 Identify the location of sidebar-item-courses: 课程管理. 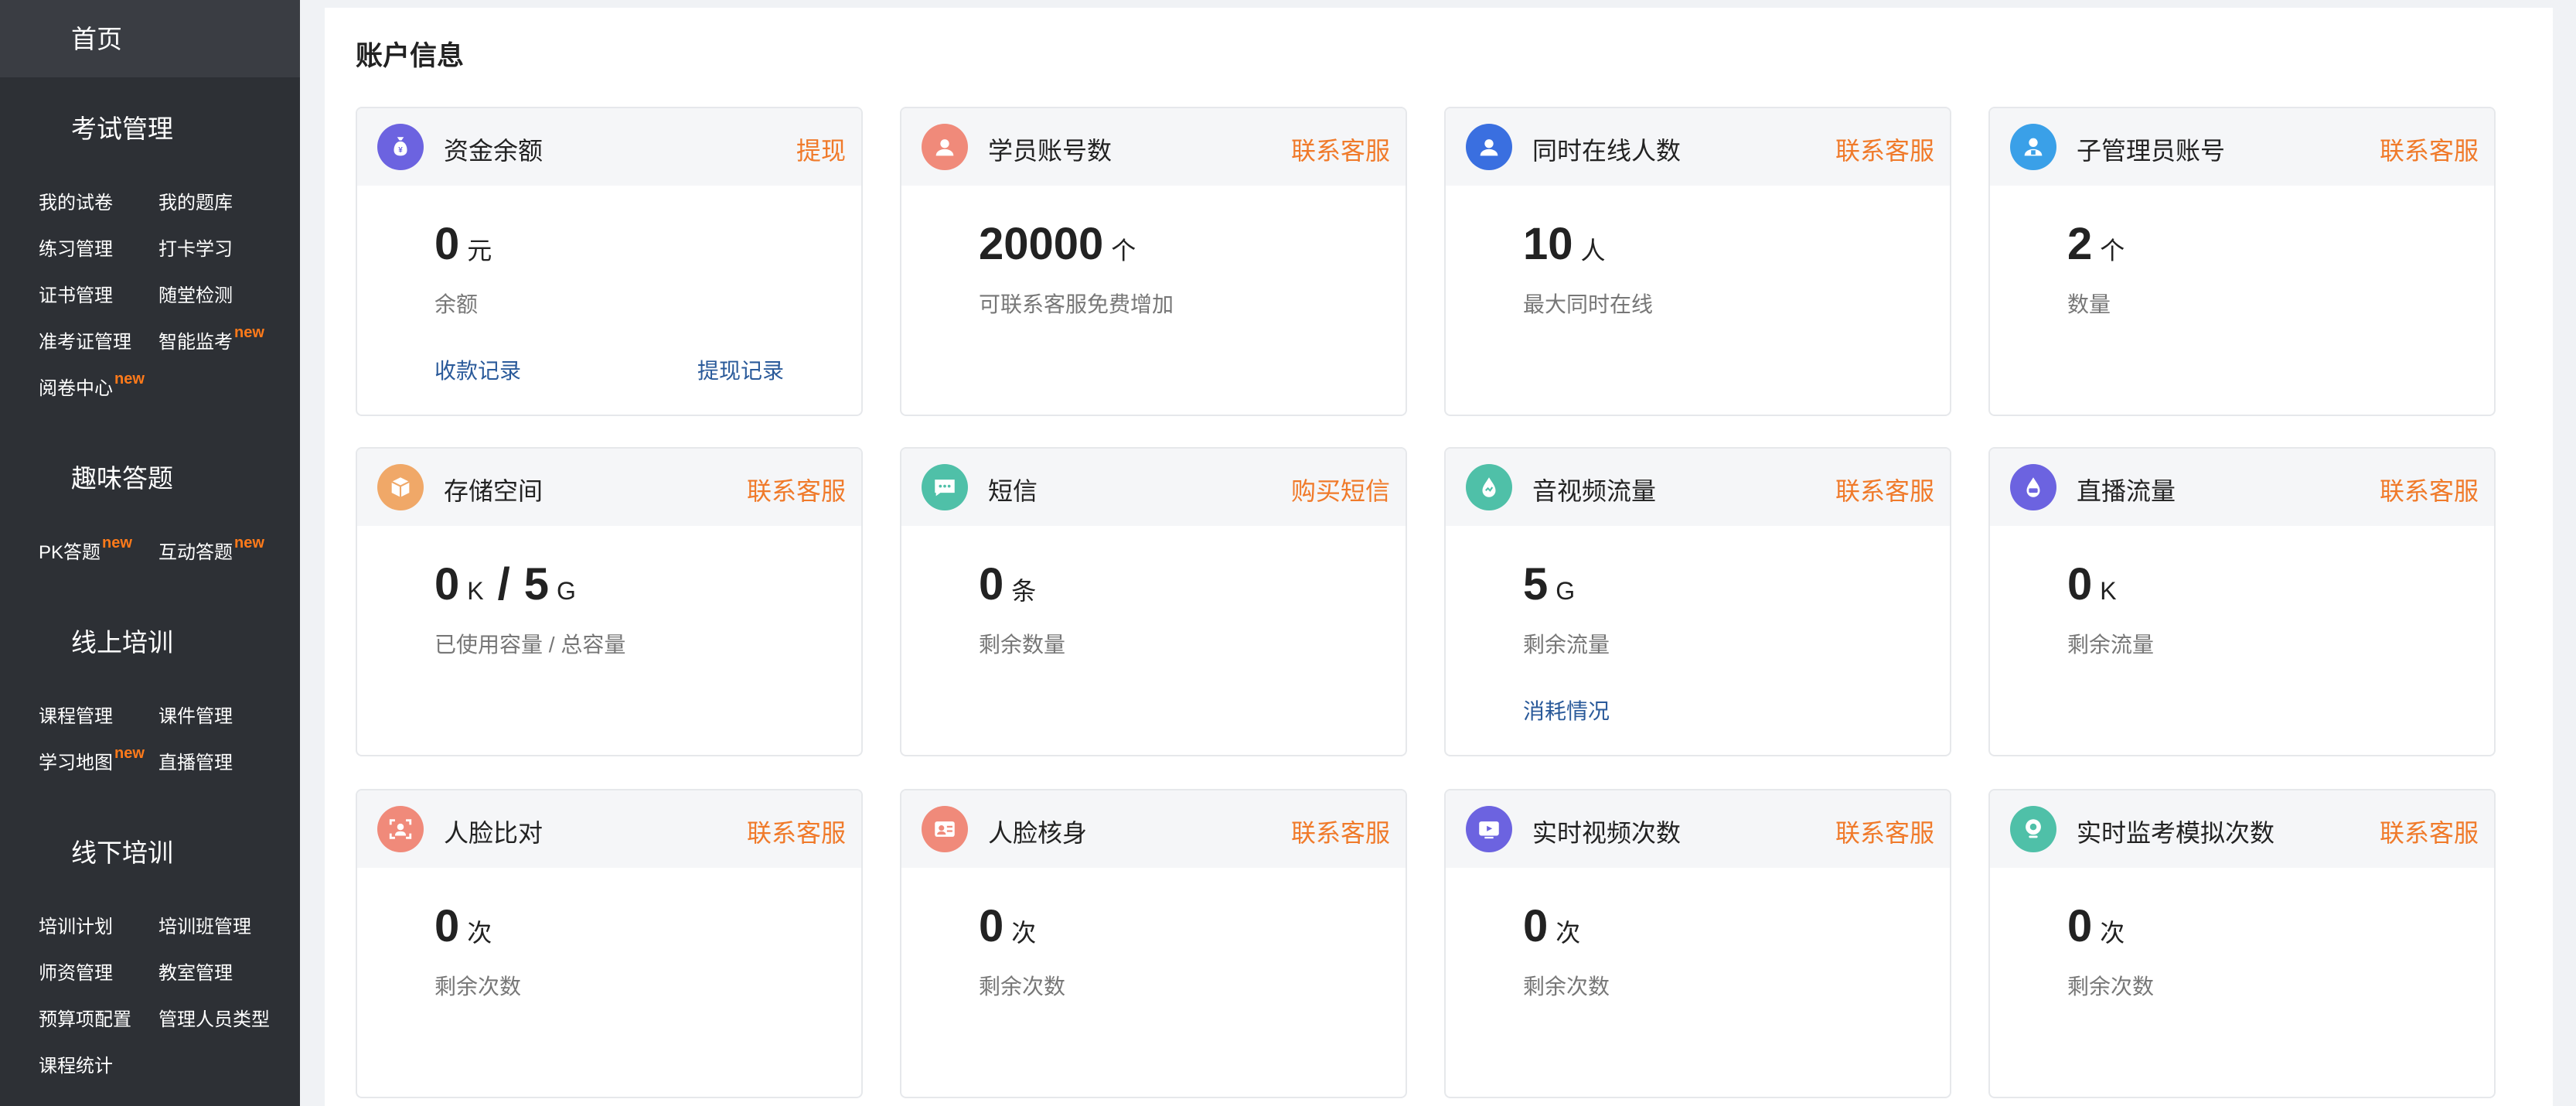
(76, 714).